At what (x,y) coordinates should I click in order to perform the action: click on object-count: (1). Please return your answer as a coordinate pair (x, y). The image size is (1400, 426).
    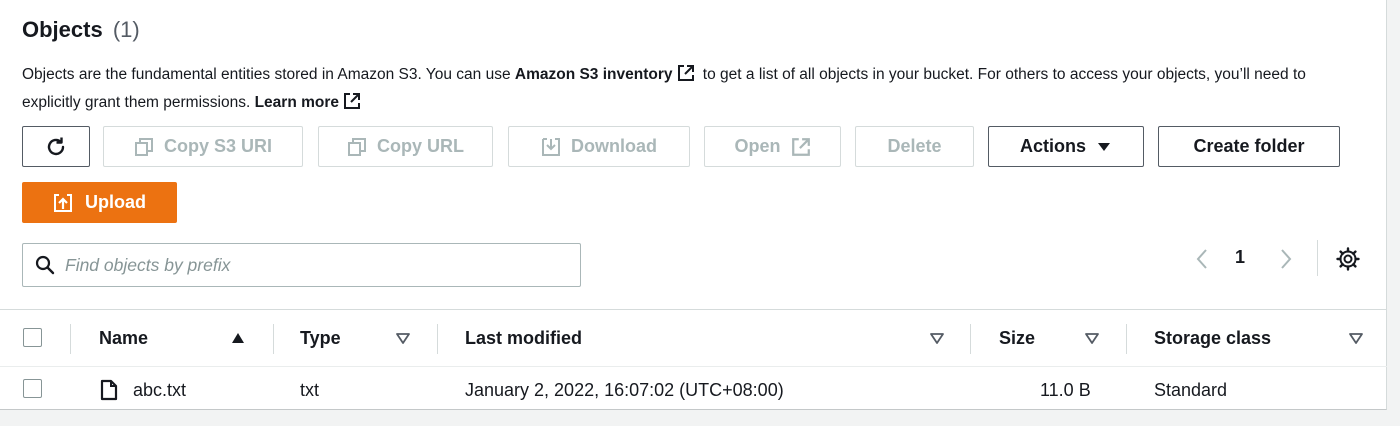
    Looking at the image, I should click on (126, 29).